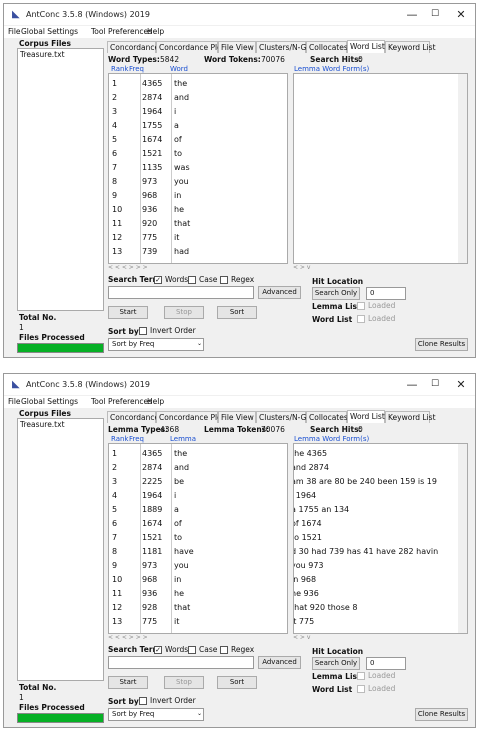 This screenshot has height=730, width=495. I want to click on lemma-form-row: to 1521, so click(380, 538).